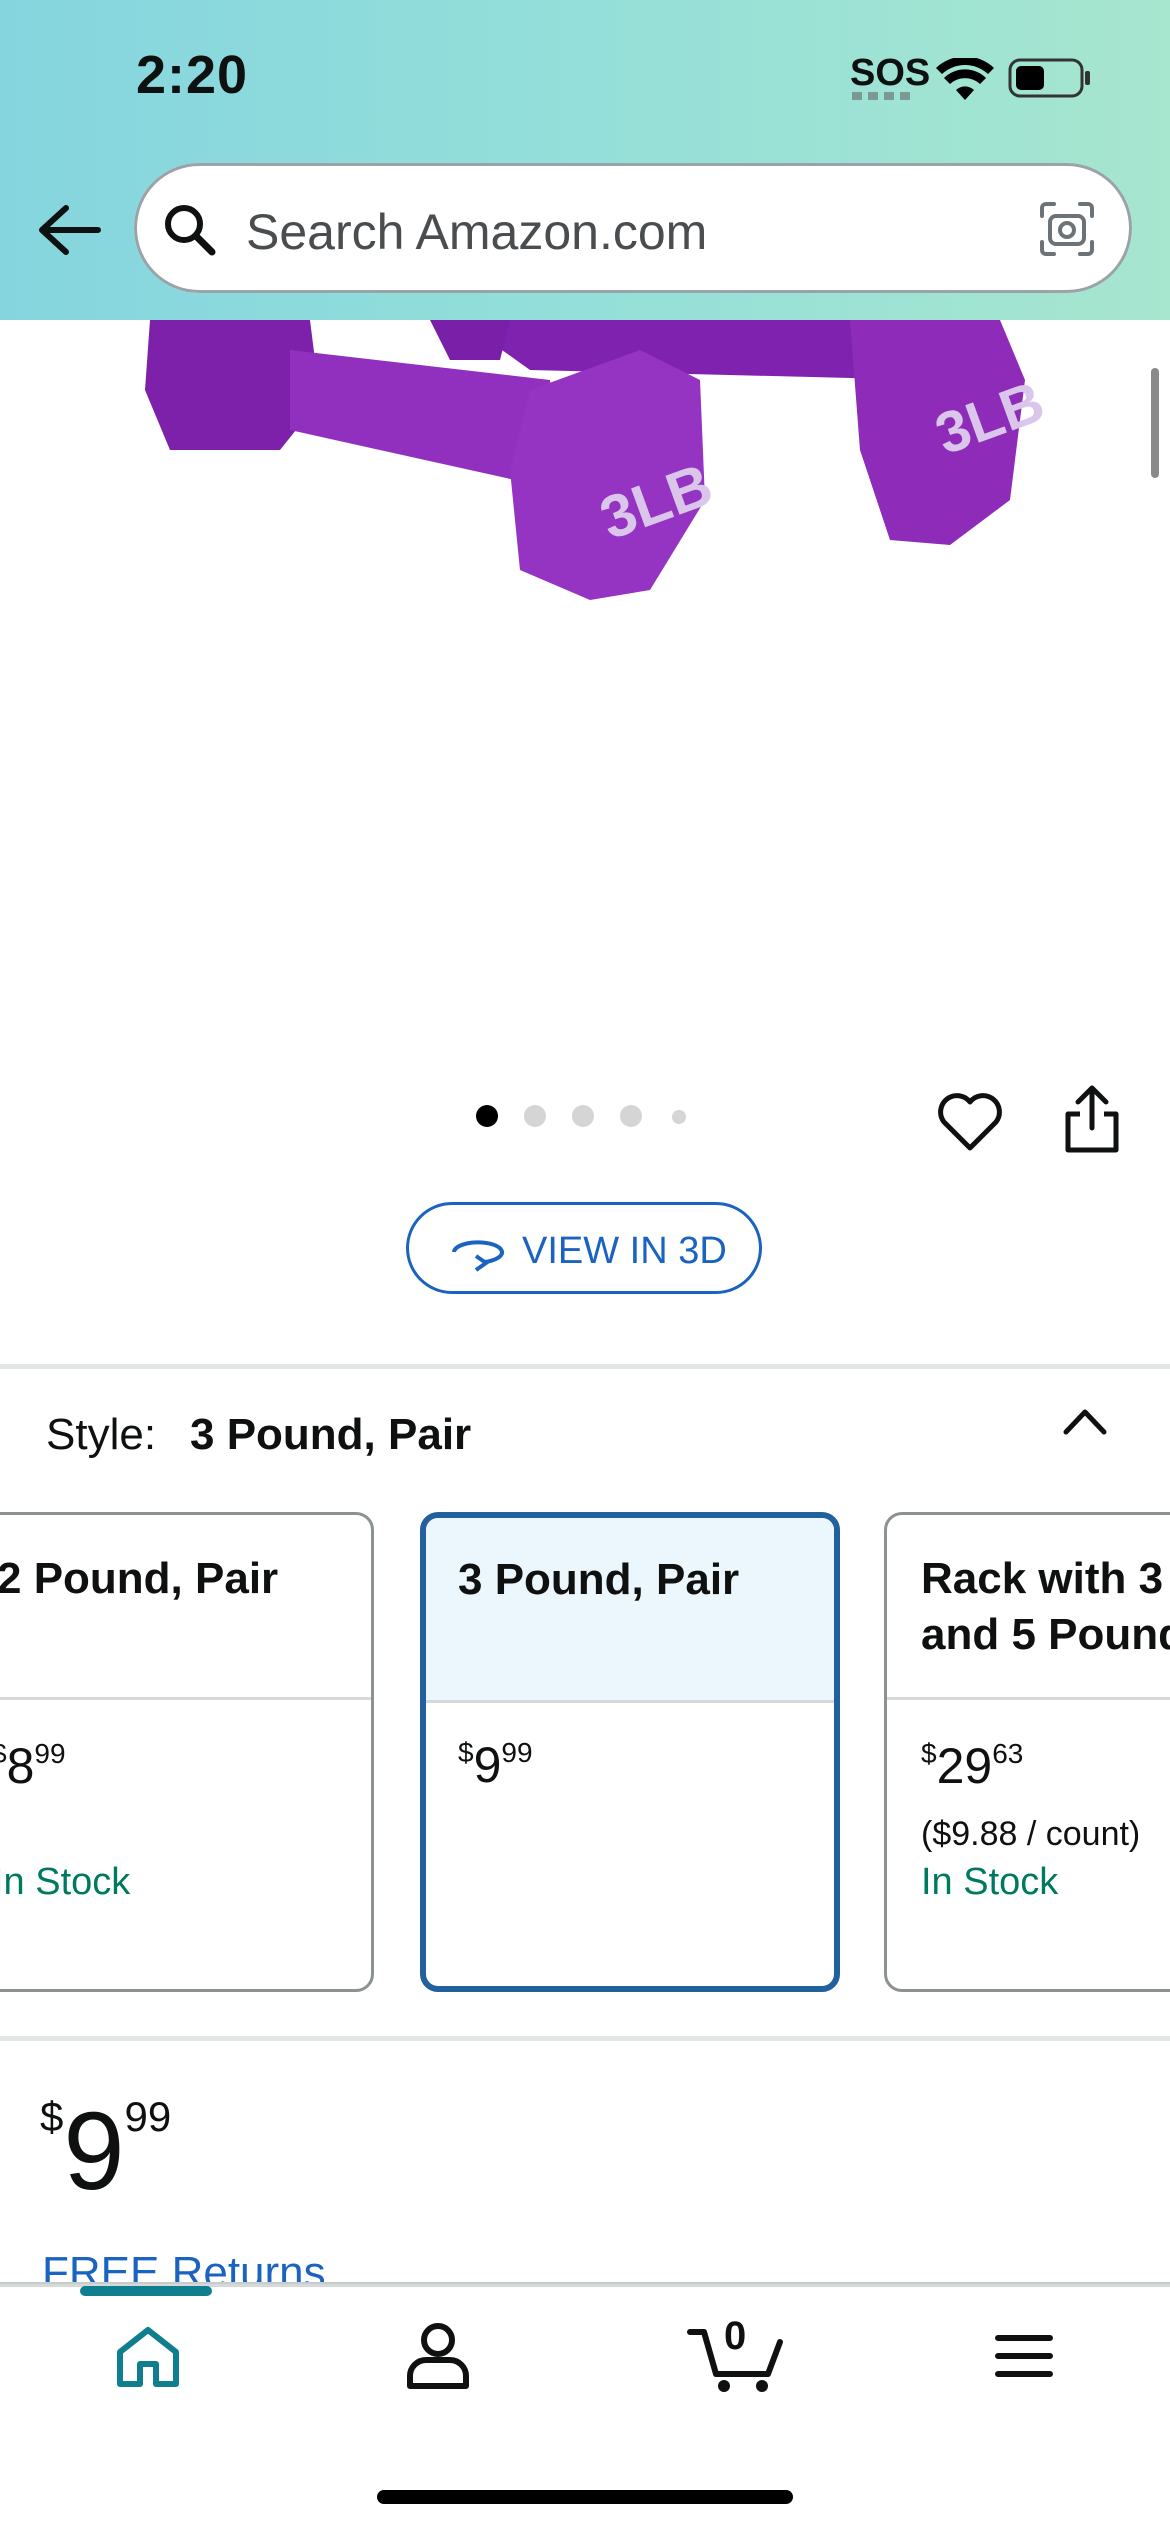  Describe the element at coordinates (190, 230) in the screenshot. I see `search-icon` at that location.